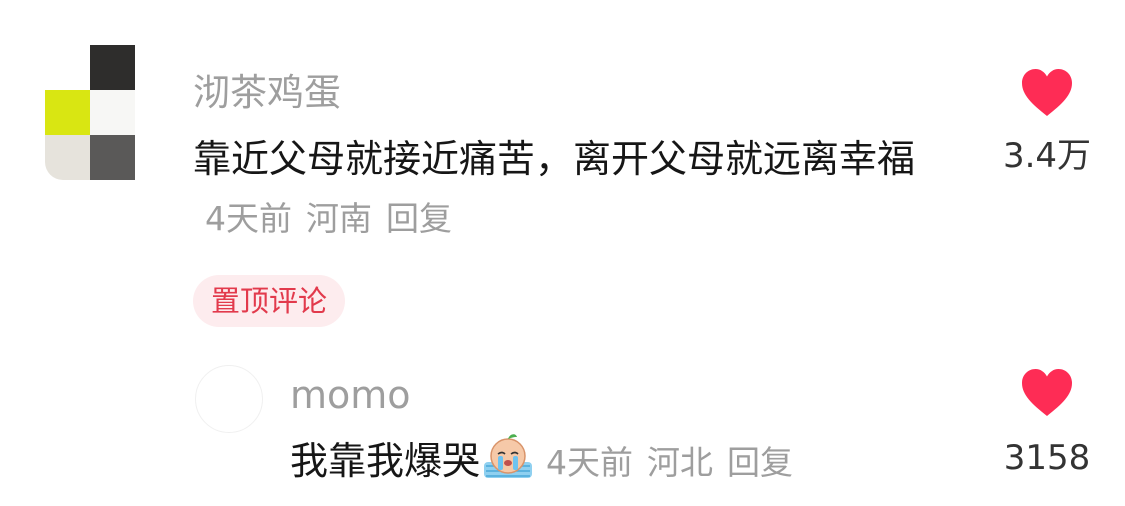  I want to click on reply-reply-button: 回复, so click(760, 462).